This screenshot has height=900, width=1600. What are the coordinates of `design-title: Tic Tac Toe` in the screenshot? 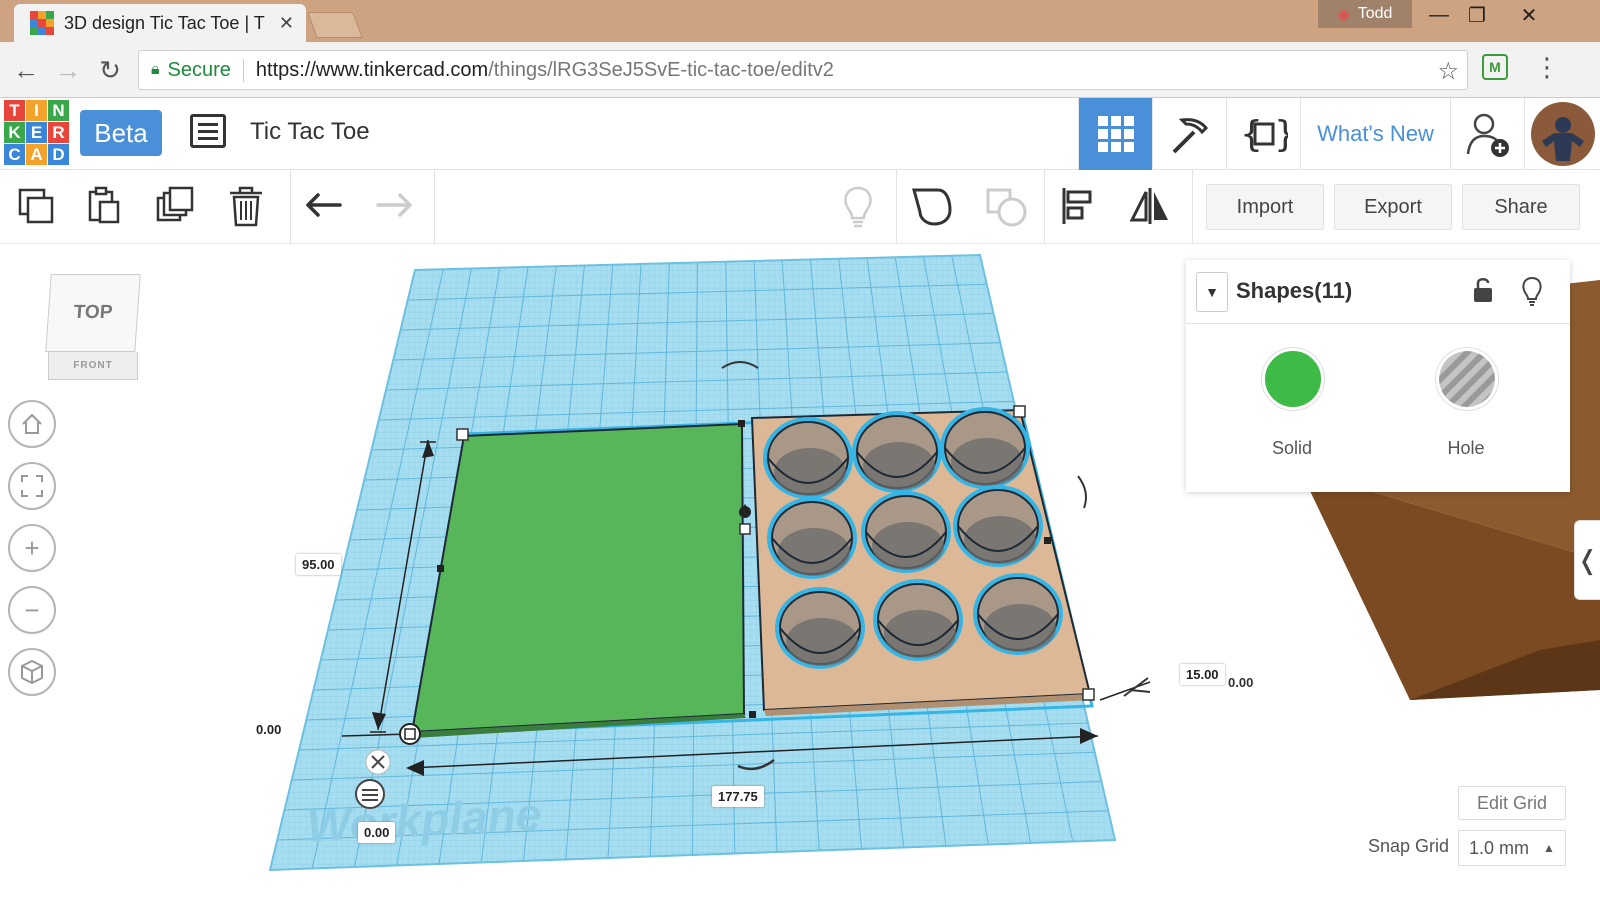 It's located at (310, 132).